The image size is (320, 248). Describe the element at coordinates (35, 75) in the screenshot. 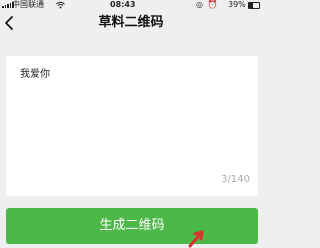

I see `text-input-value: 我爱你` at that location.